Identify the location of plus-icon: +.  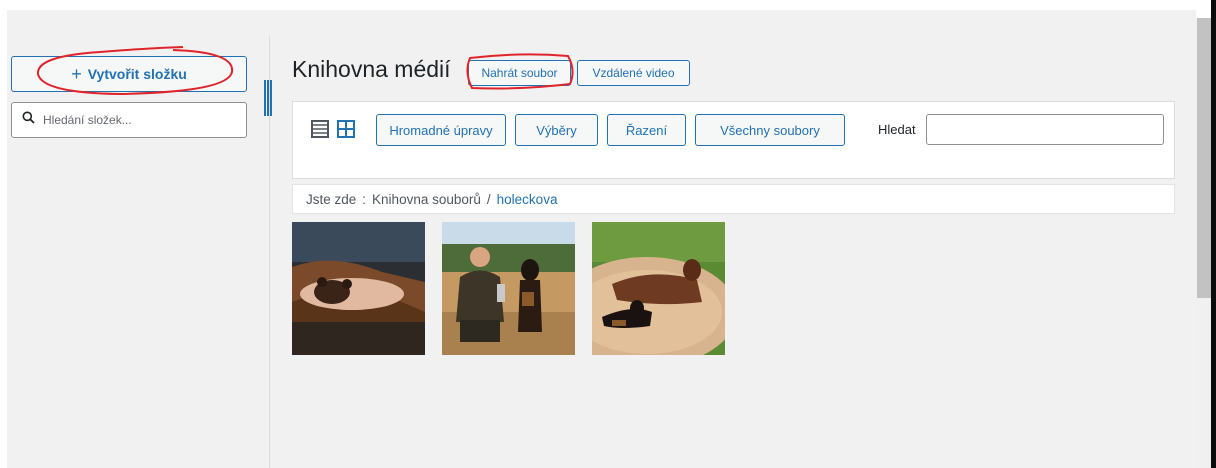
(76, 74).